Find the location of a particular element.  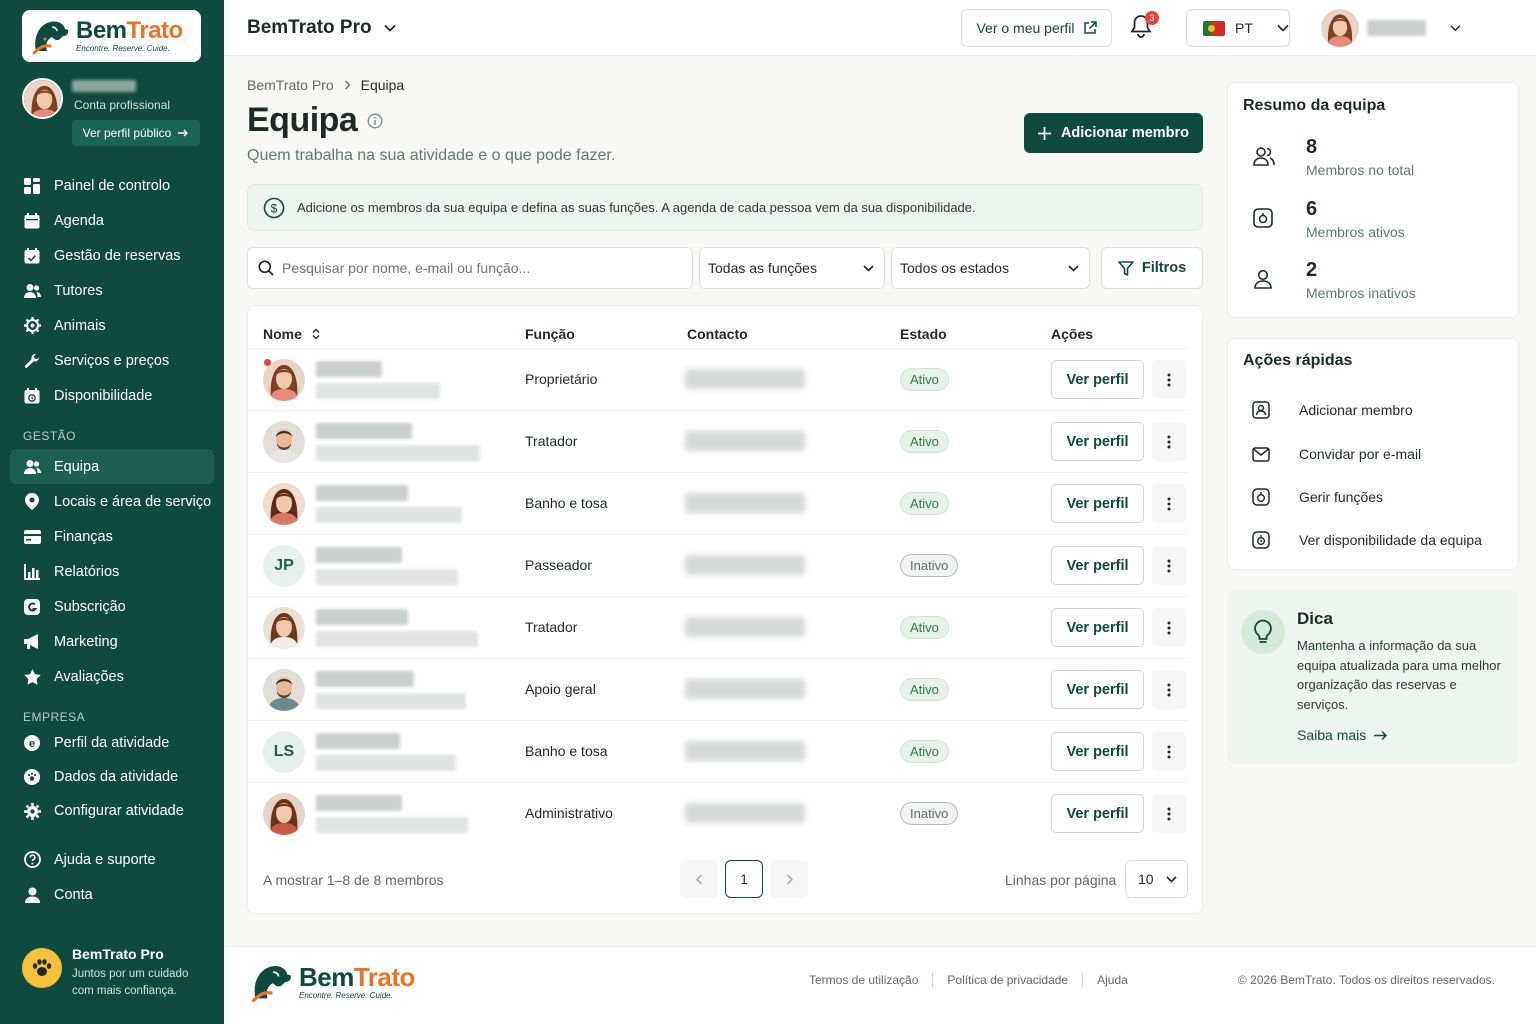

owner-dot is located at coordinates (267, 362).